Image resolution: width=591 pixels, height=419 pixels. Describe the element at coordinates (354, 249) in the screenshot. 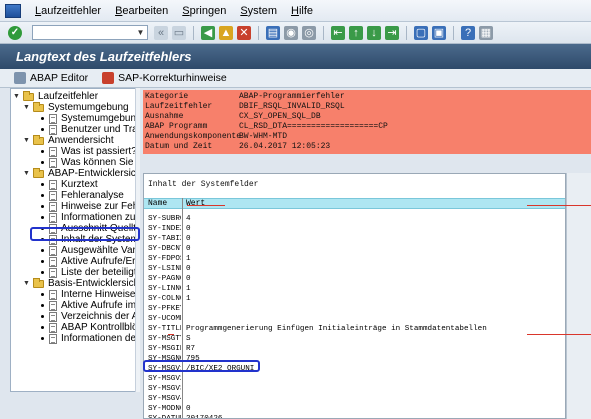

I see `table-row: SY-DBCNT 0` at that location.